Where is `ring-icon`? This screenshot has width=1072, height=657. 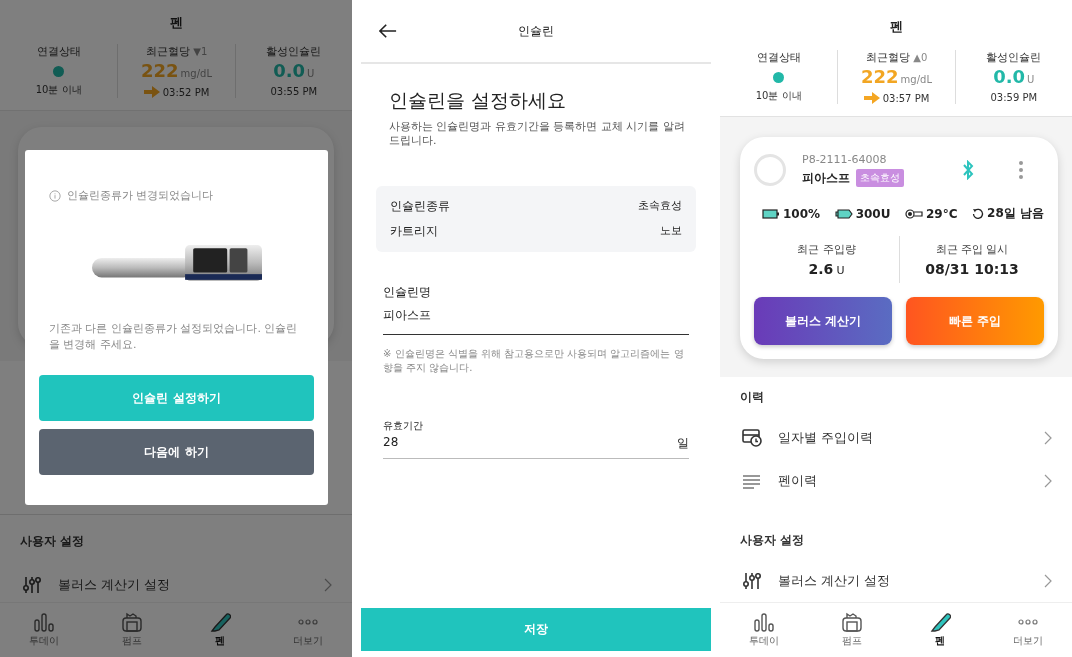 ring-icon is located at coordinates (770, 170).